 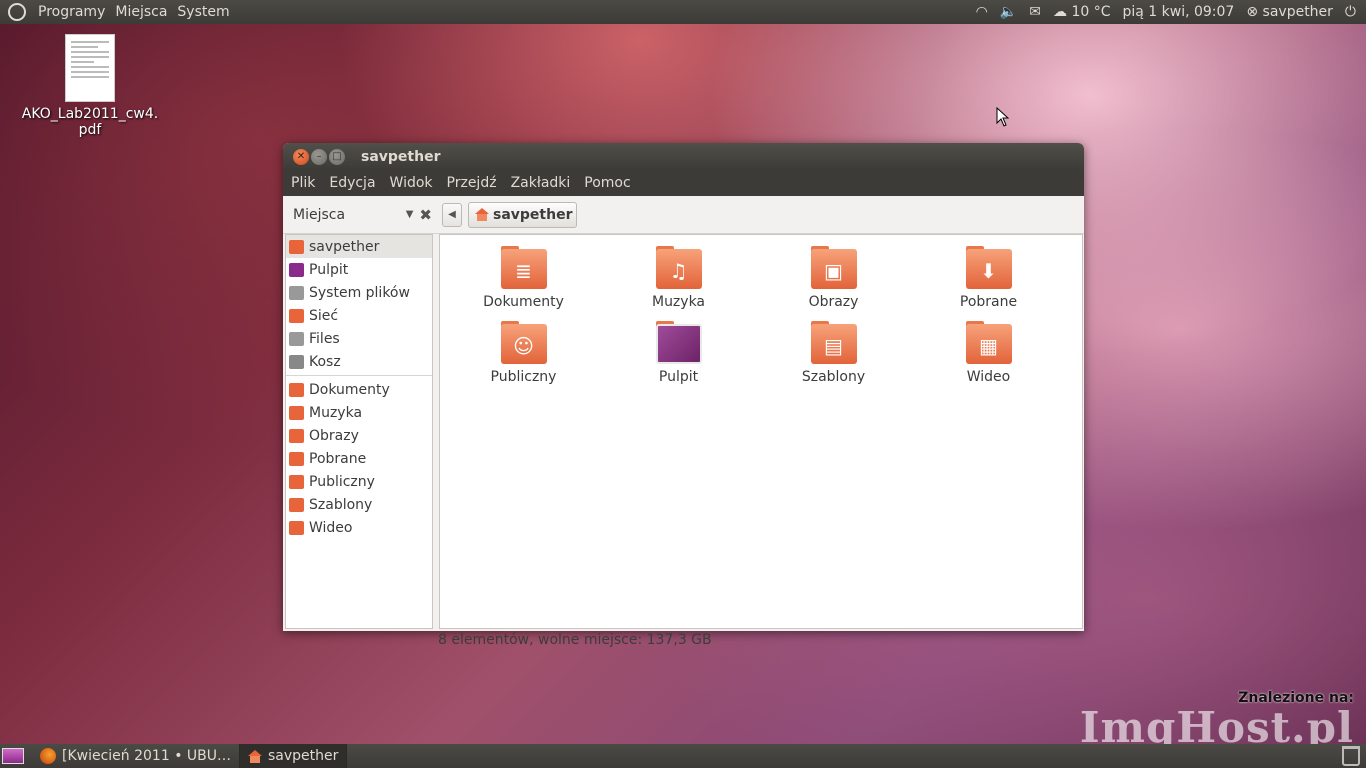 I want to click on ubuntu-logo-icon, so click(x=17, y=12).